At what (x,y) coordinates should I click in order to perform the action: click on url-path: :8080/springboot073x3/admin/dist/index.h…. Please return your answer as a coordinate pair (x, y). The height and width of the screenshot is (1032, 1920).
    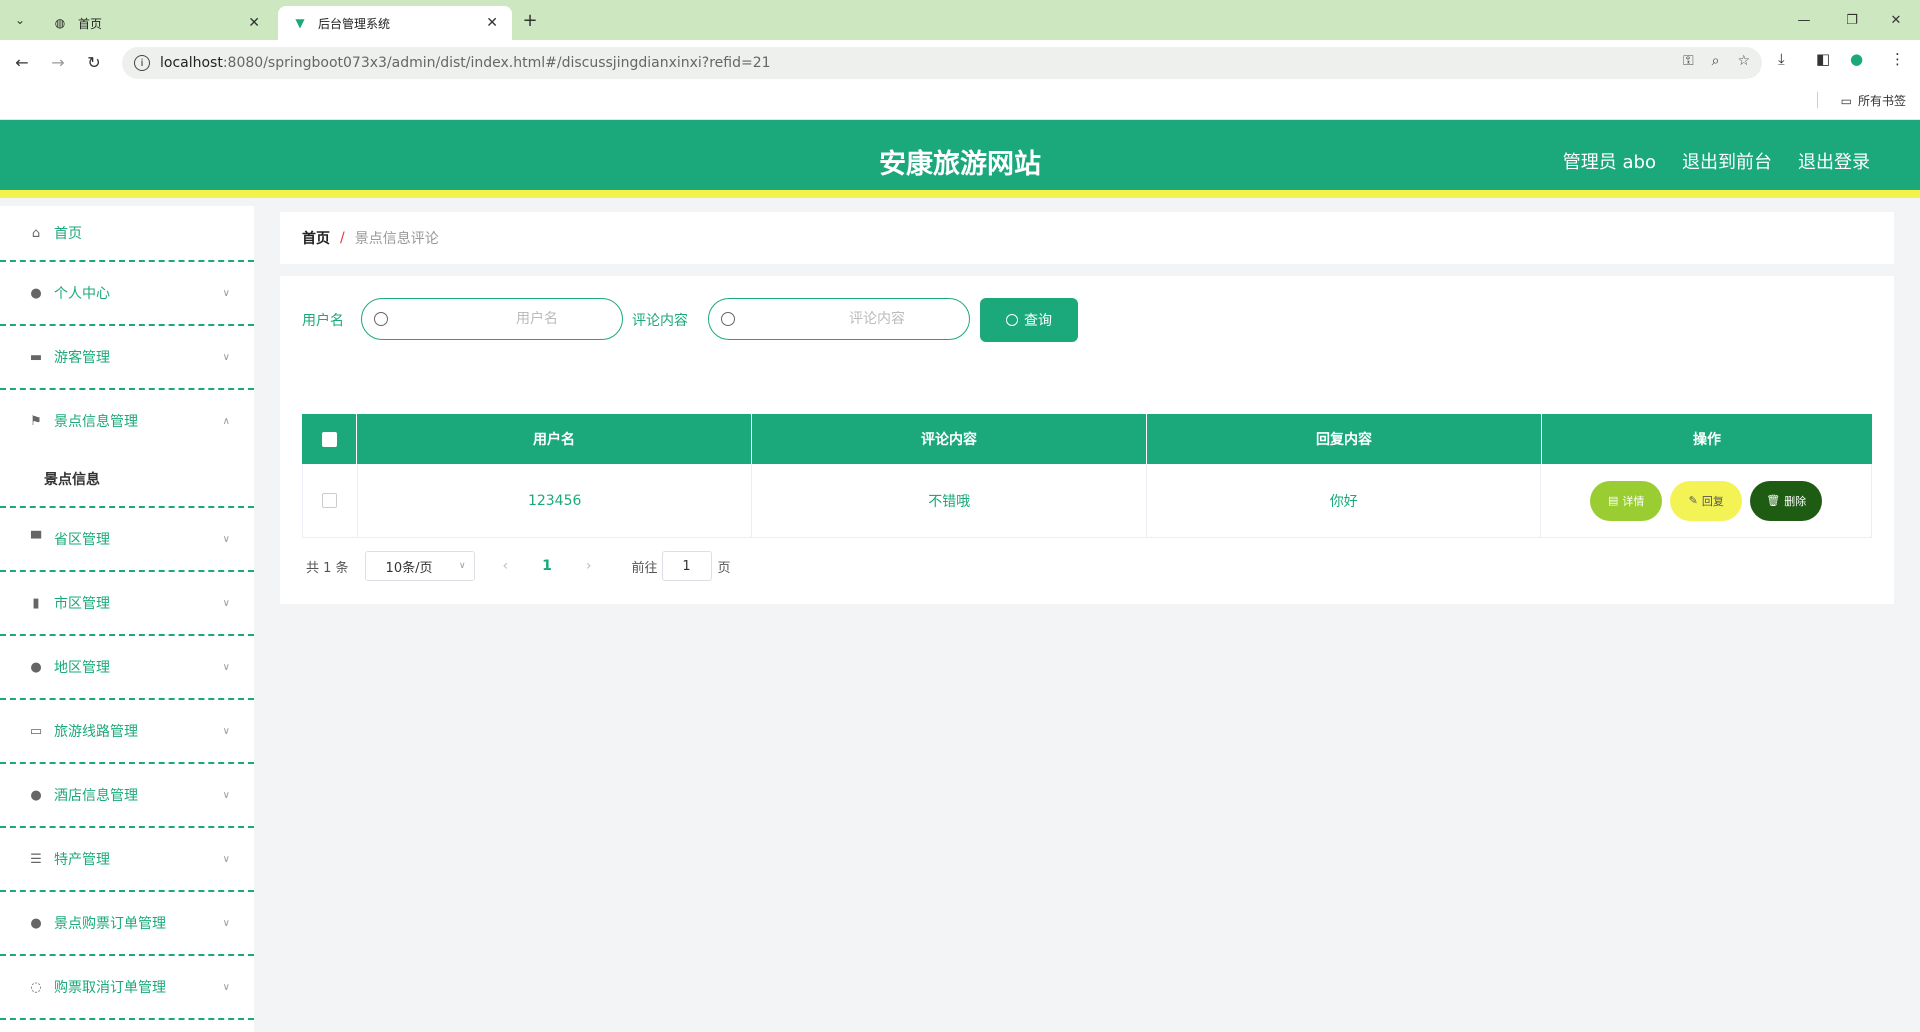
    Looking at the image, I should click on (496, 63).